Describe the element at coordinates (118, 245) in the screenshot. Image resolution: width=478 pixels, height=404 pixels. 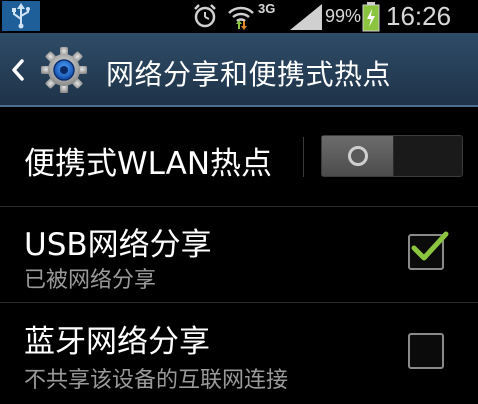
I see `usb-tethering-title: USB网络分享` at that location.